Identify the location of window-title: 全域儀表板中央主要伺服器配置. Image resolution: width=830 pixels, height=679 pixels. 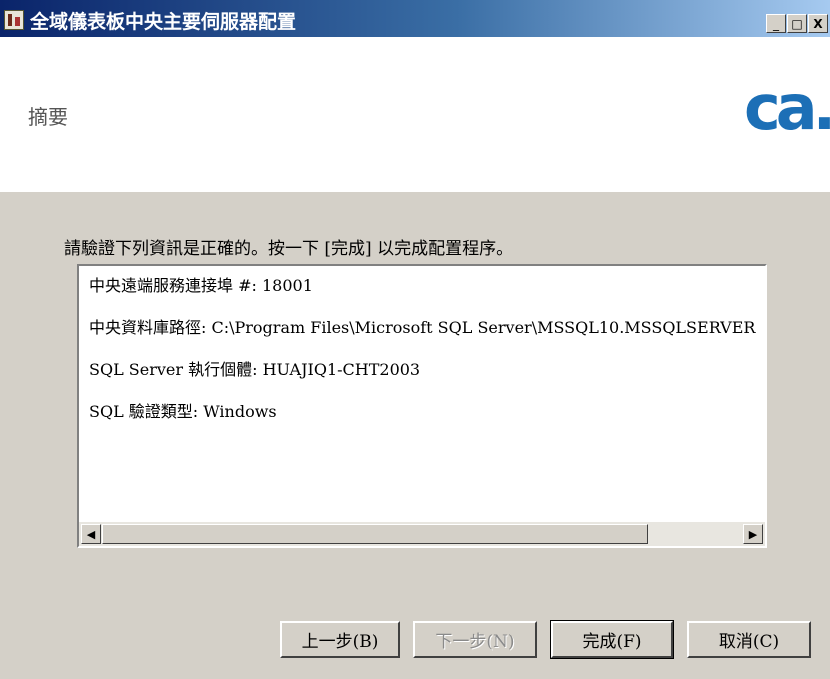
(163, 22).